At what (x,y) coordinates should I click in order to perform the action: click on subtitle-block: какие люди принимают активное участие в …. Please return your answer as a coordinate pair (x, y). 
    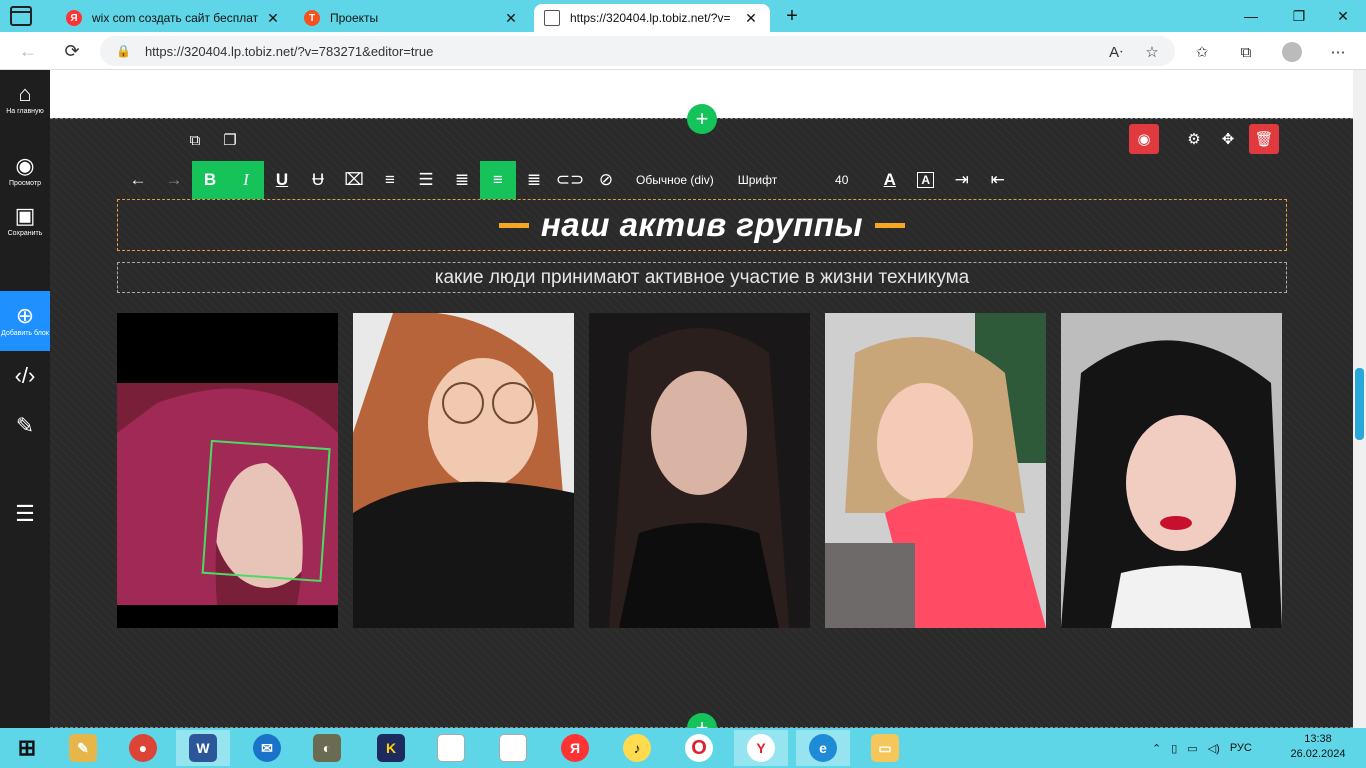
    Looking at the image, I should click on (702, 277).